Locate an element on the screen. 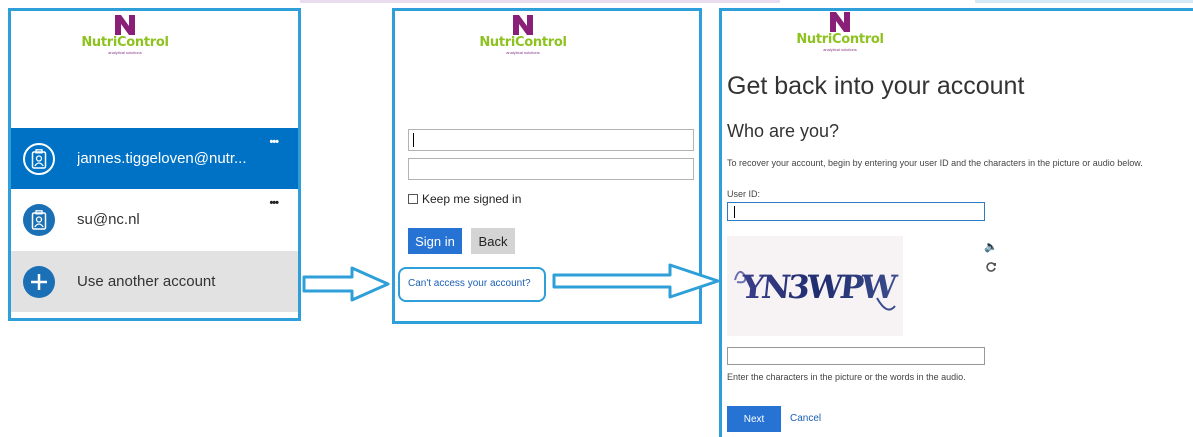  top-strip-right is located at coordinates (1084, 1).